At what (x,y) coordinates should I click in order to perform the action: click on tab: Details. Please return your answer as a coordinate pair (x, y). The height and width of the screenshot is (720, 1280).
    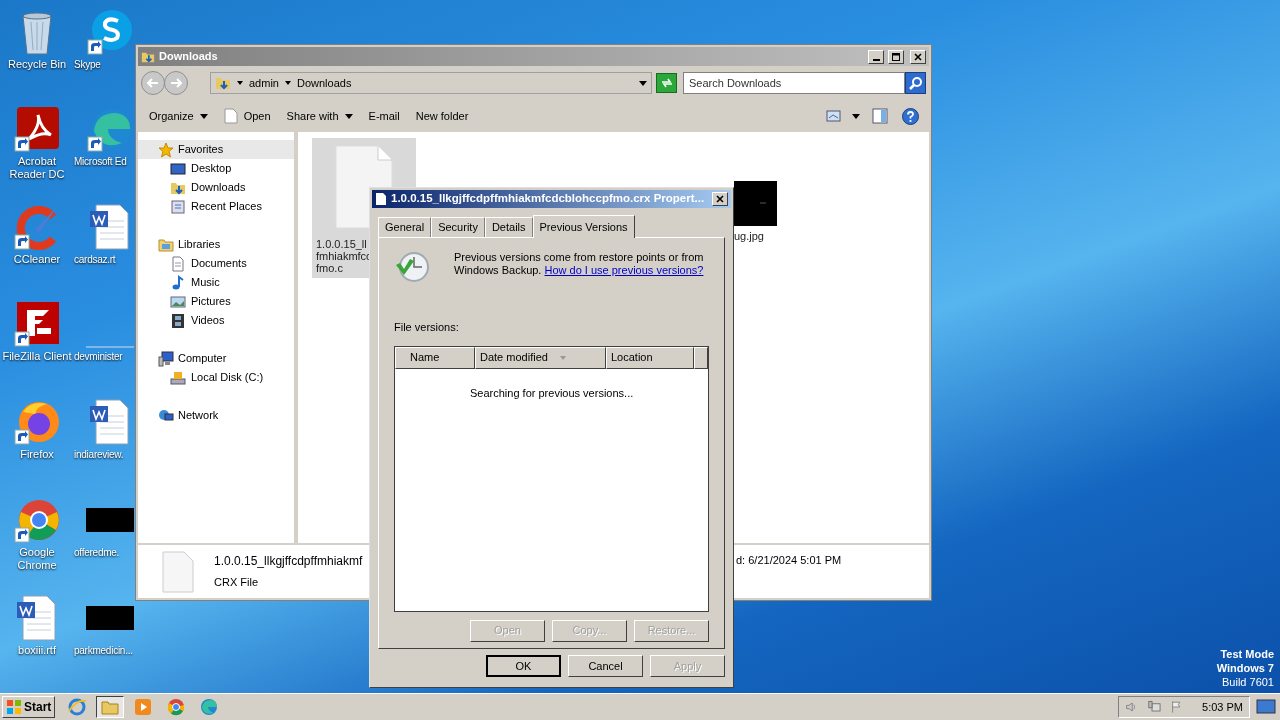
    Looking at the image, I should click on (508, 227).